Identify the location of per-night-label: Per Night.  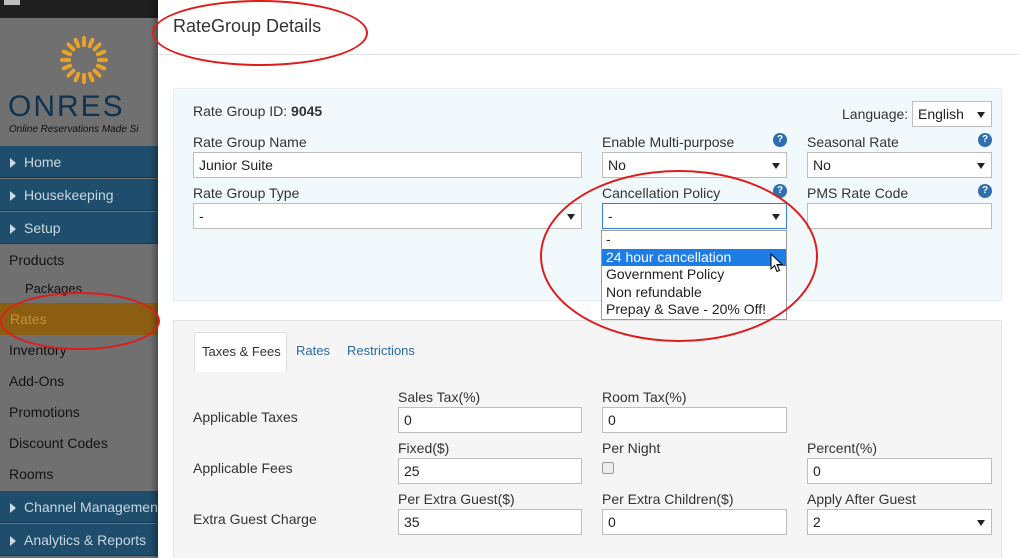
(631, 448).